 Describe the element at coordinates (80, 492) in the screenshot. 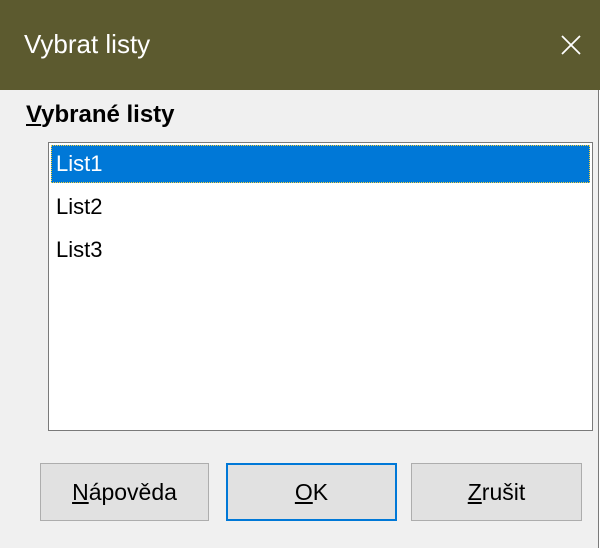

I see `help-mnemonic: N` at that location.